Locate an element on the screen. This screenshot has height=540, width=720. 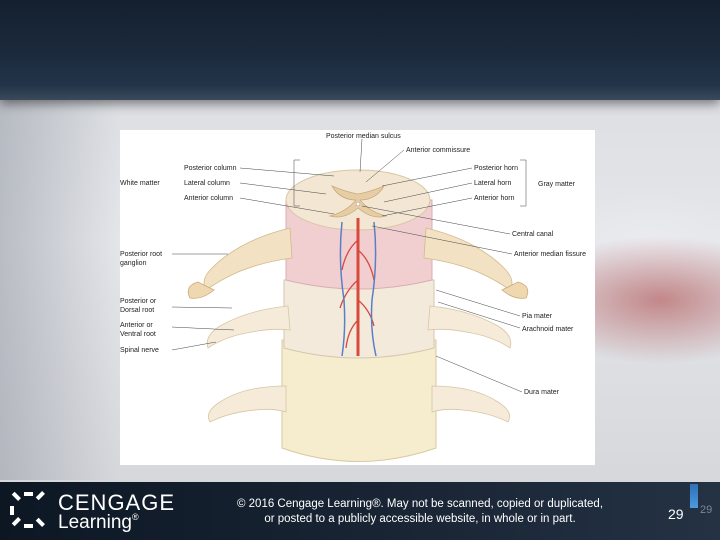
label-anterior-horn: Anterior horn is located at coordinates (494, 198).